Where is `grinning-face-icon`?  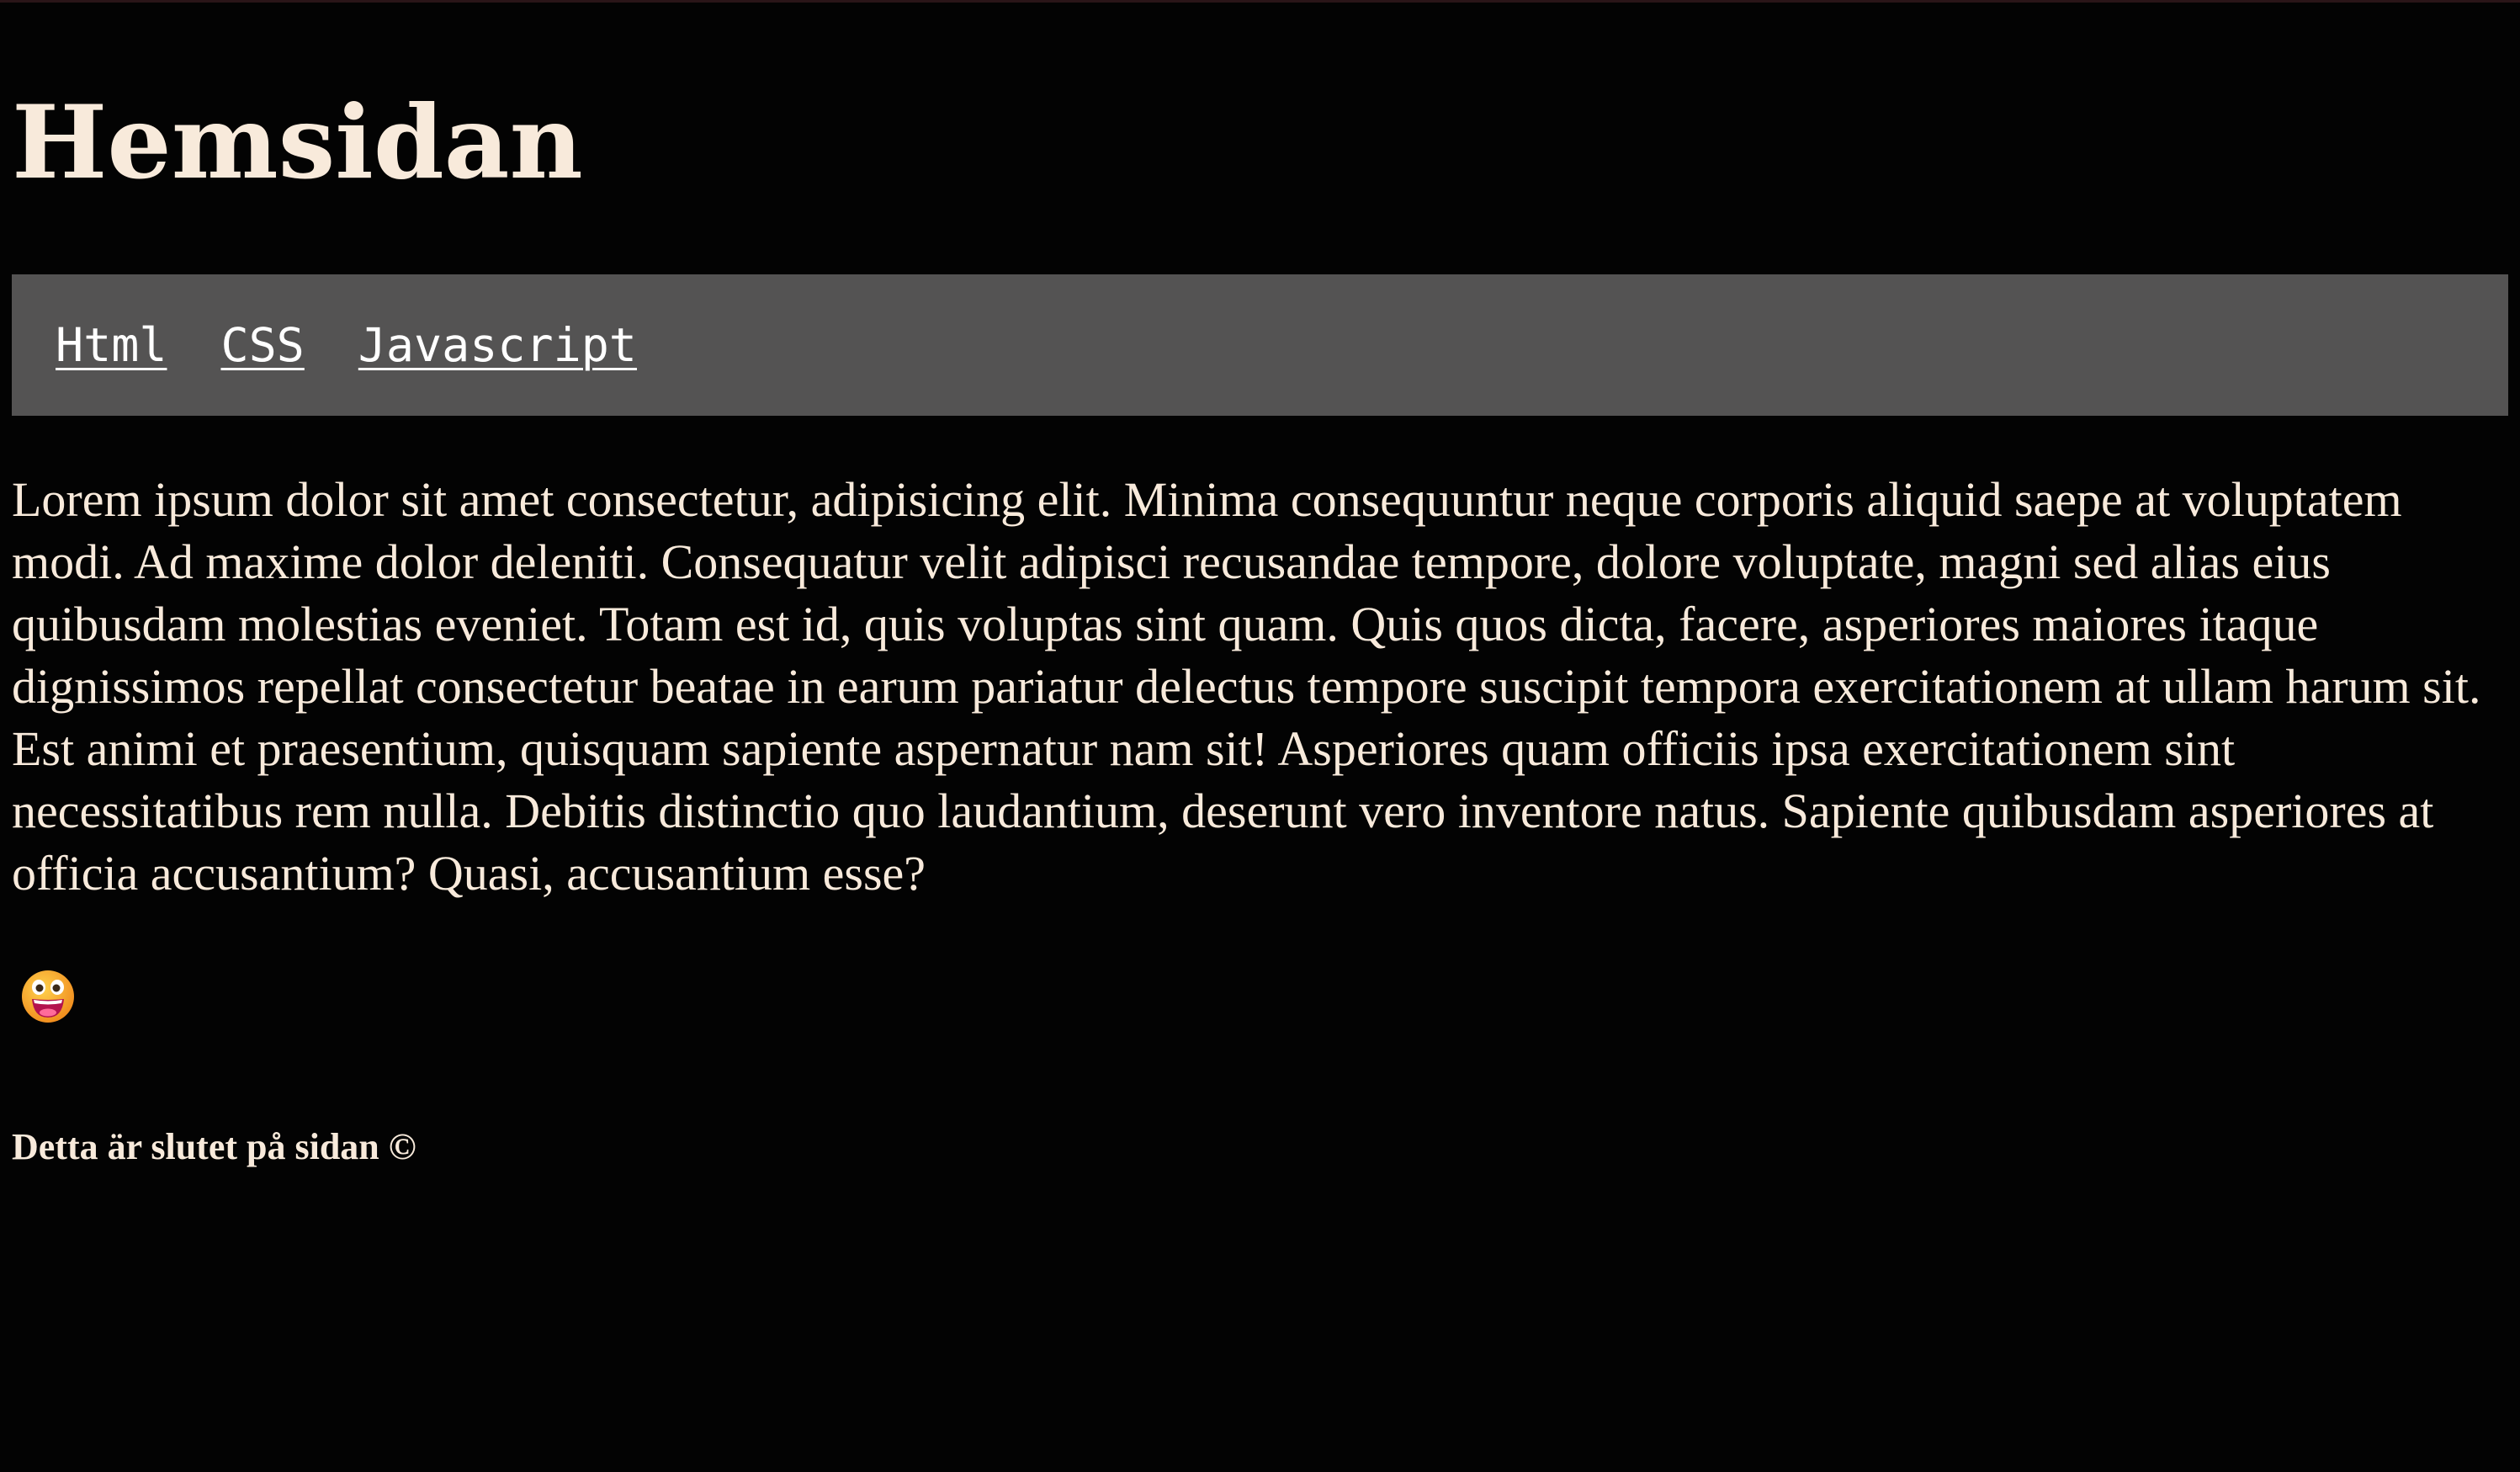
grinning-face-icon is located at coordinates (48, 996).